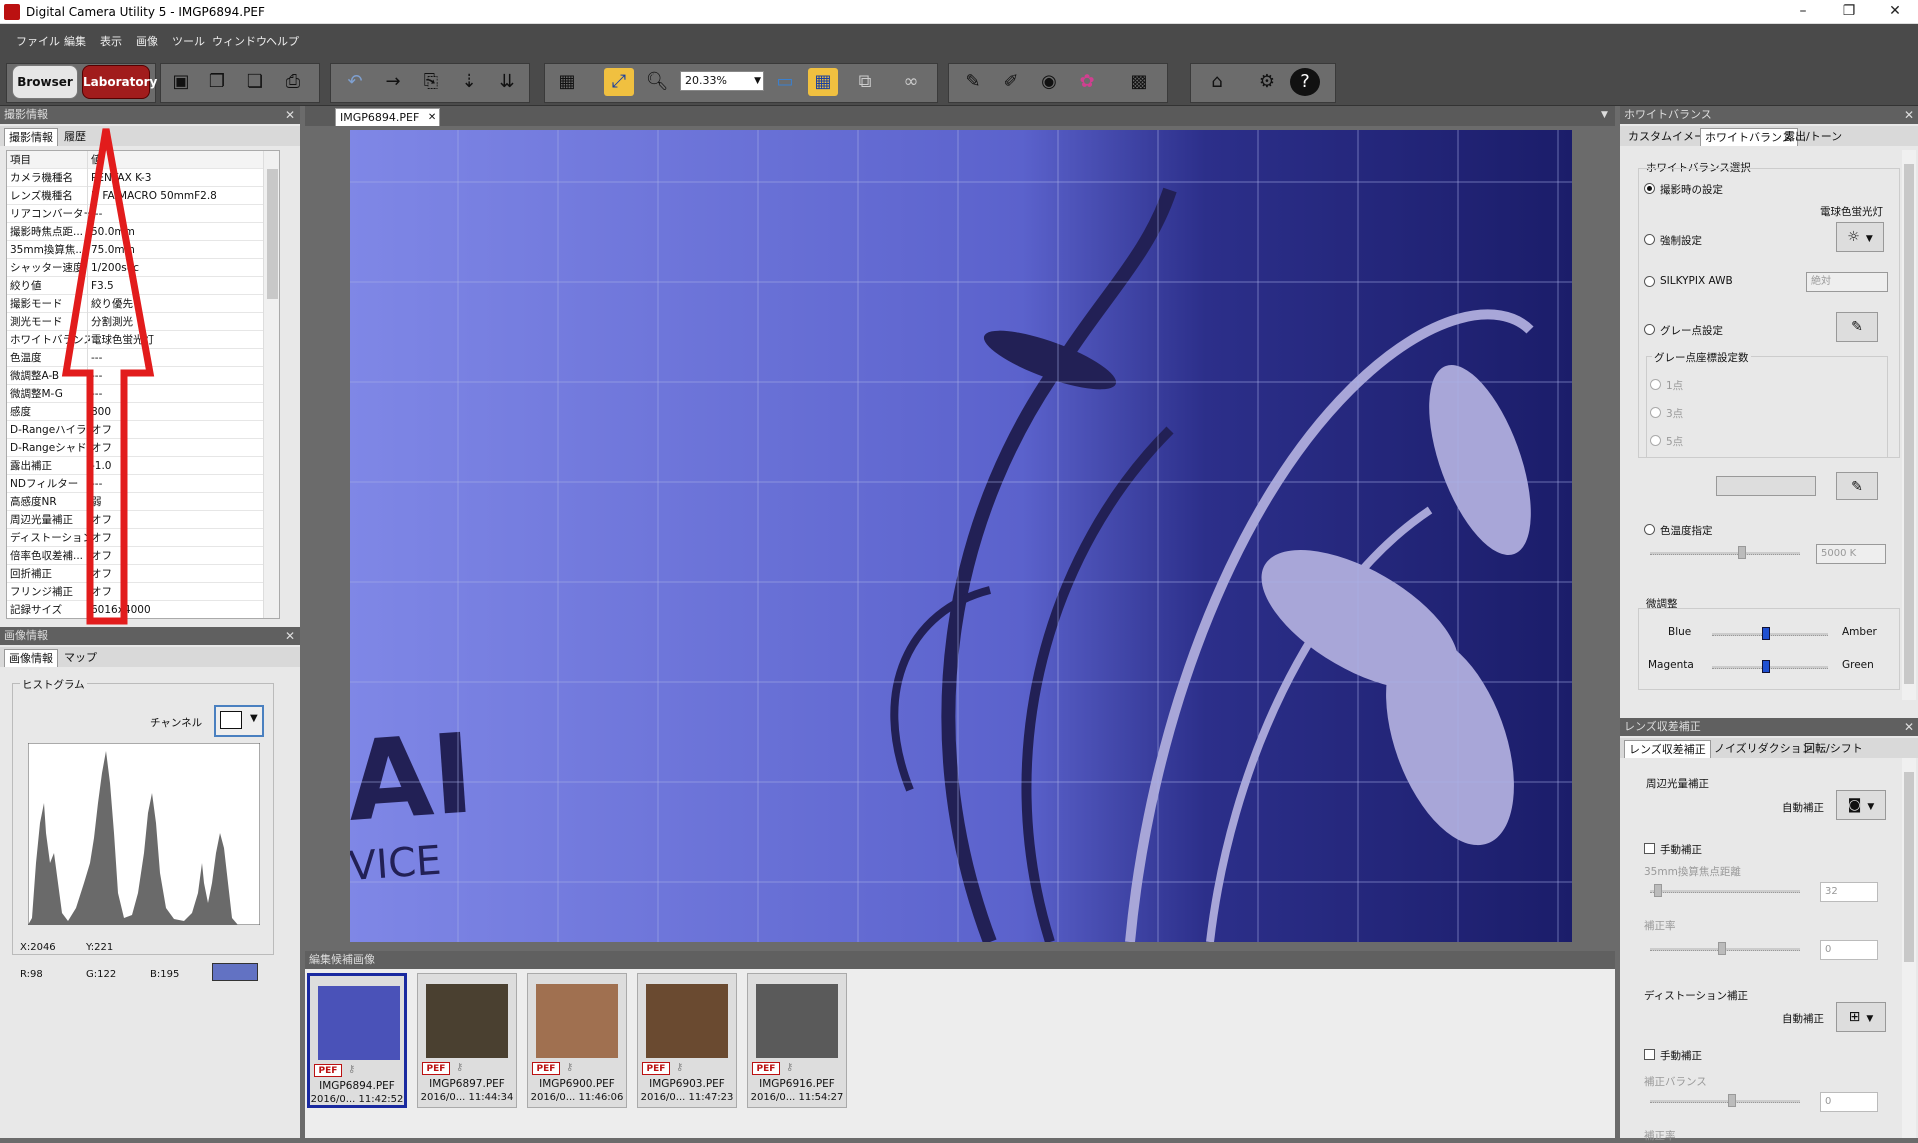 The height and width of the screenshot is (1143, 1918). I want to click on fit-screen-icon: ⤢, so click(619, 82).